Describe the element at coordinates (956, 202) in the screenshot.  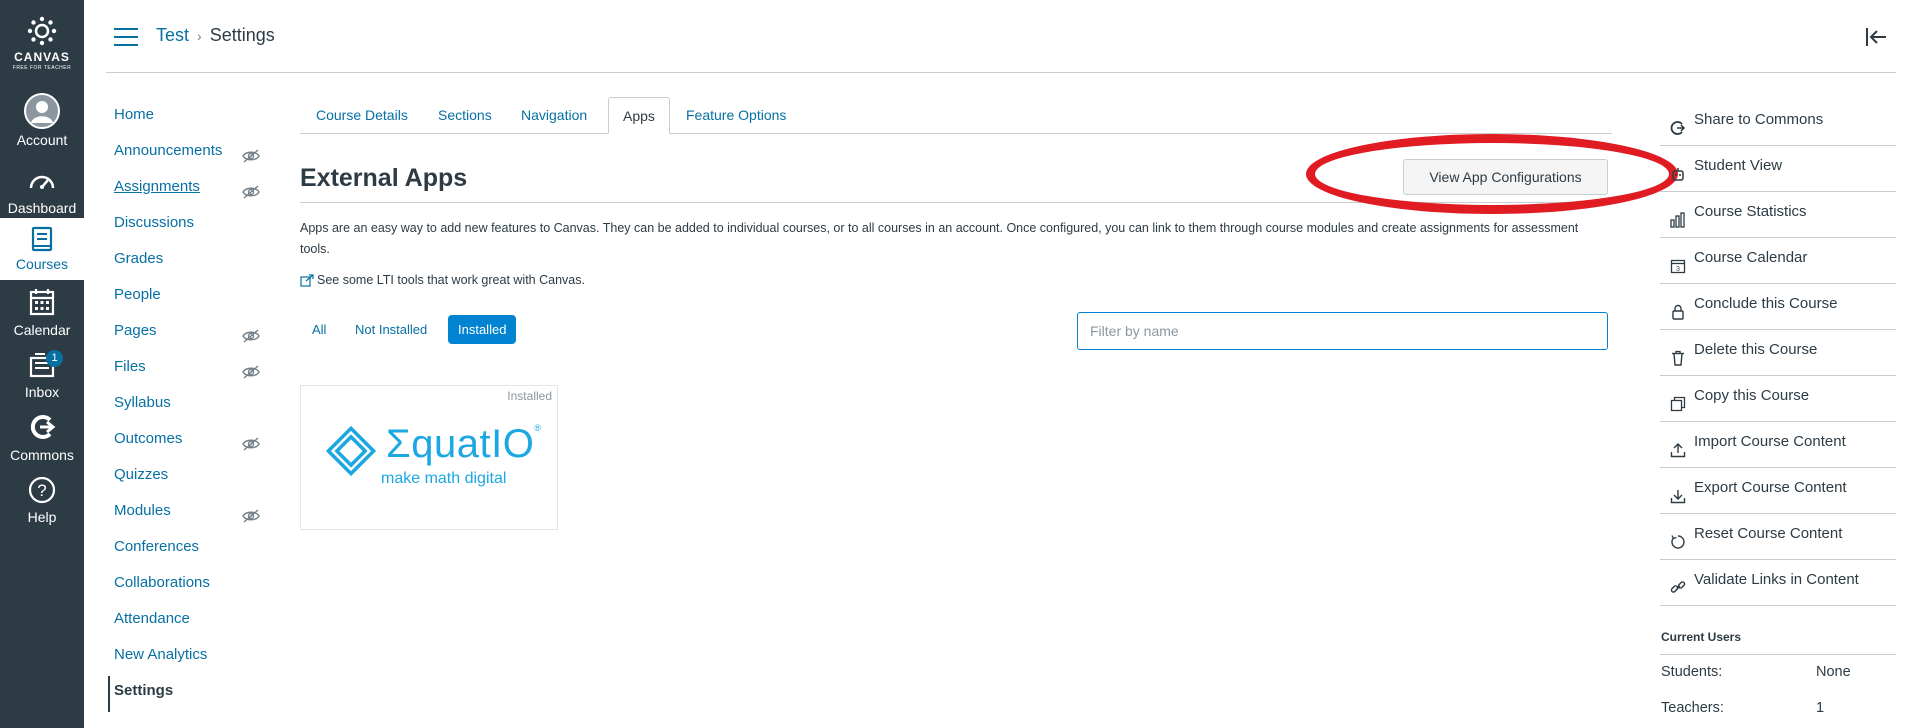
I see `title-divider` at that location.